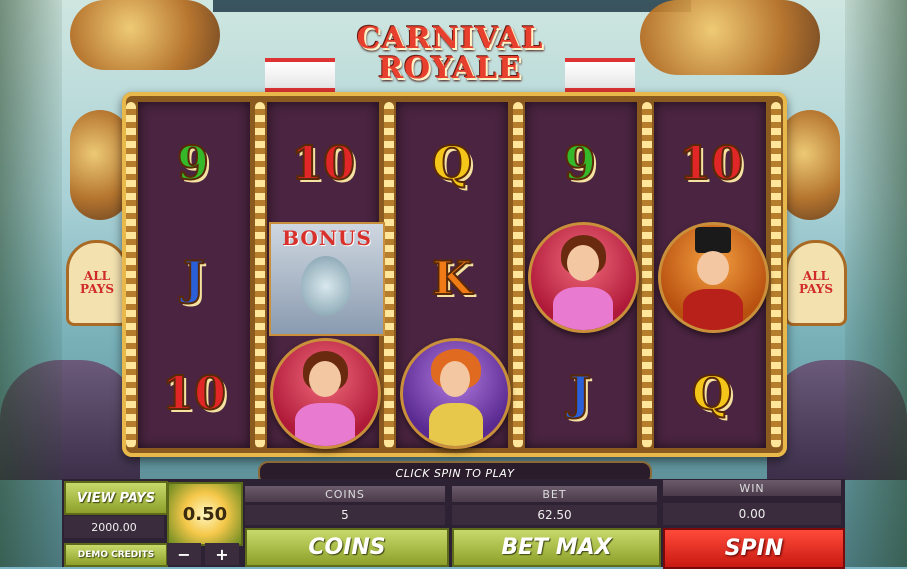  What do you see at coordinates (222, 554) in the screenshot?
I see `increase-coin-button: +` at bounding box center [222, 554].